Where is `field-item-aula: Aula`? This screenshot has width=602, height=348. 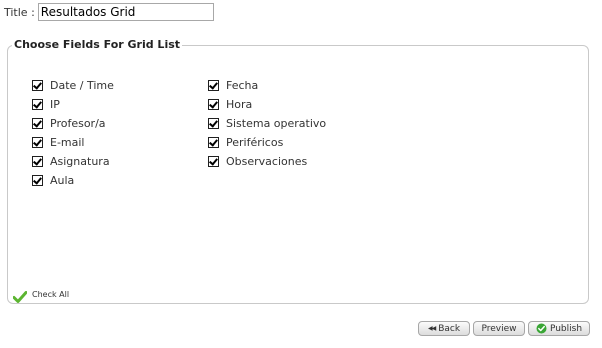 field-item-aula: Aula is located at coordinates (73, 180).